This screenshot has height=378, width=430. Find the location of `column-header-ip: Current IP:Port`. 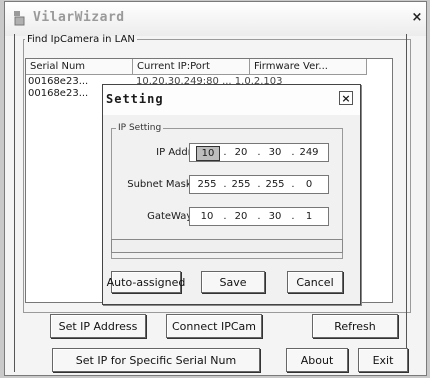

column-header-ip: Current IP:Port is located at coordinates (191, 67).